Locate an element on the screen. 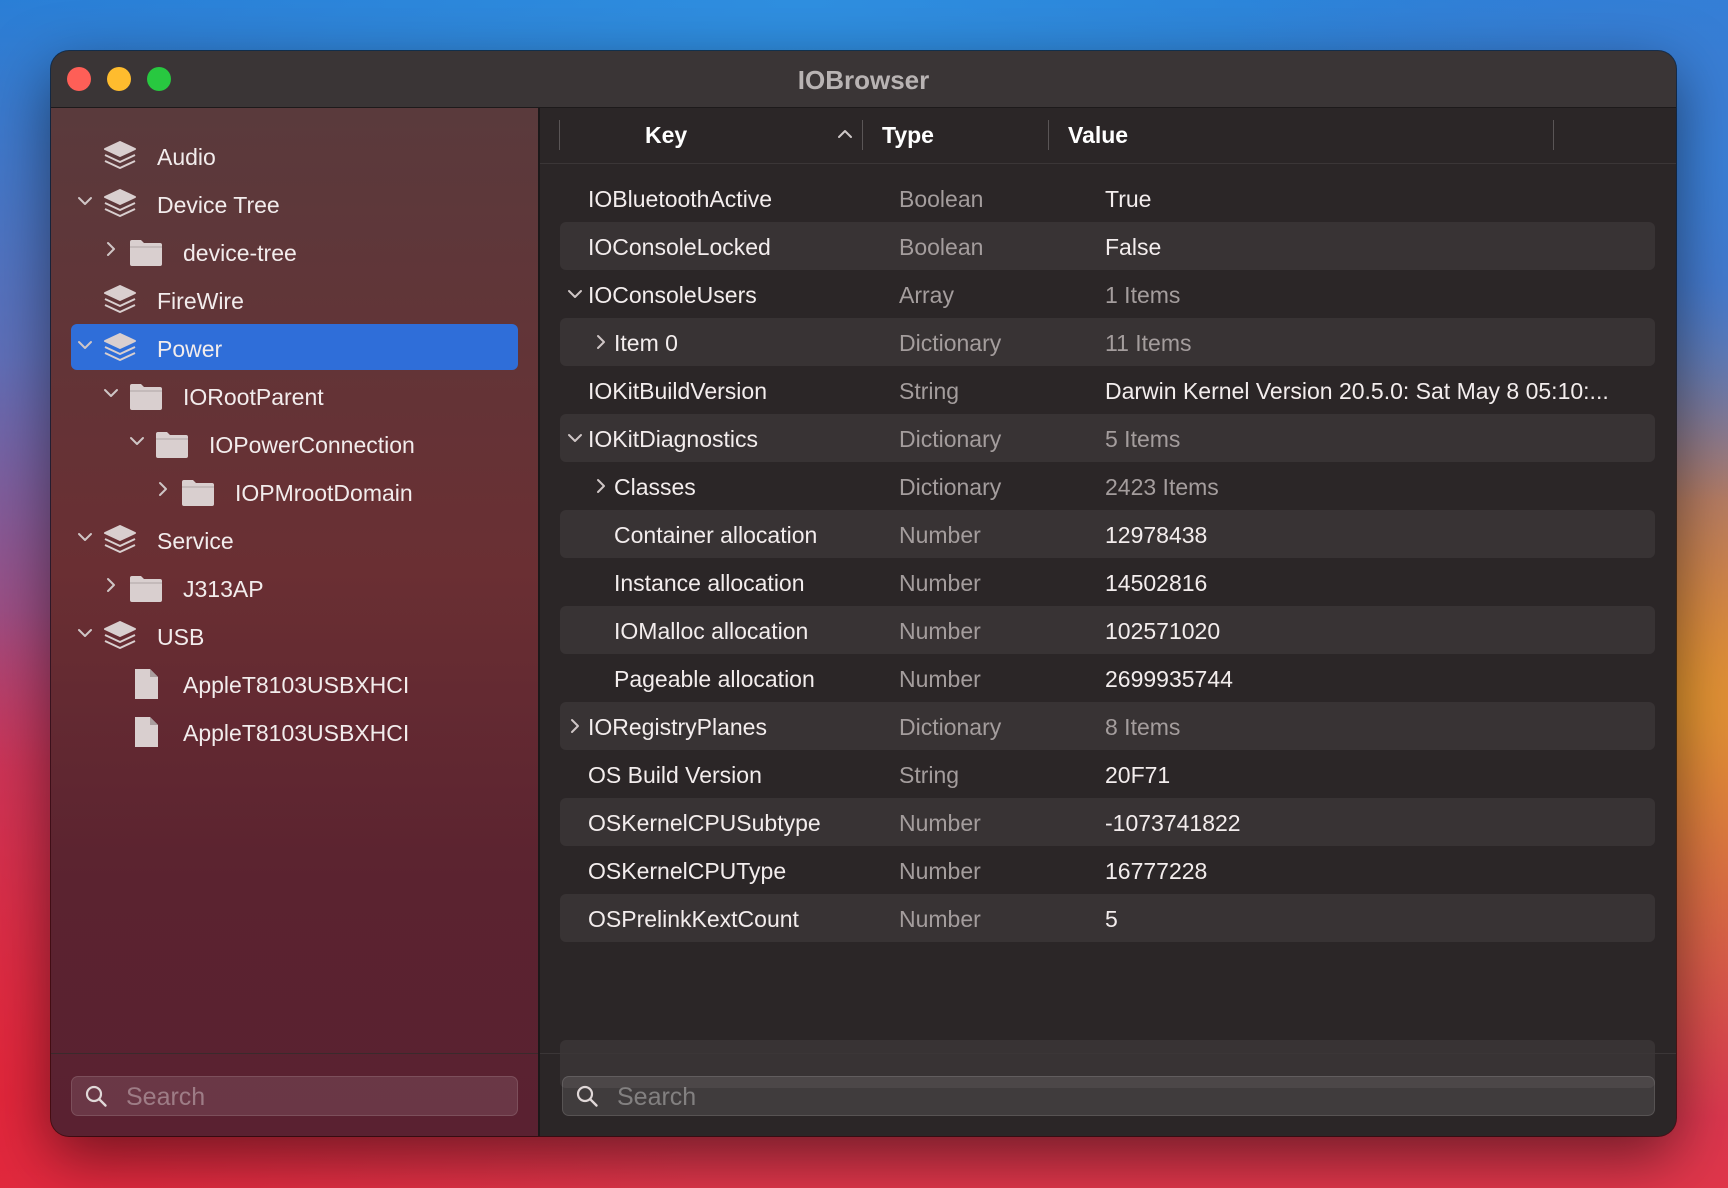 The height and width of the screenshot is (1188, 1728). sidebar-item-label: IOPowerConnection is located at coordinates (312, 445).